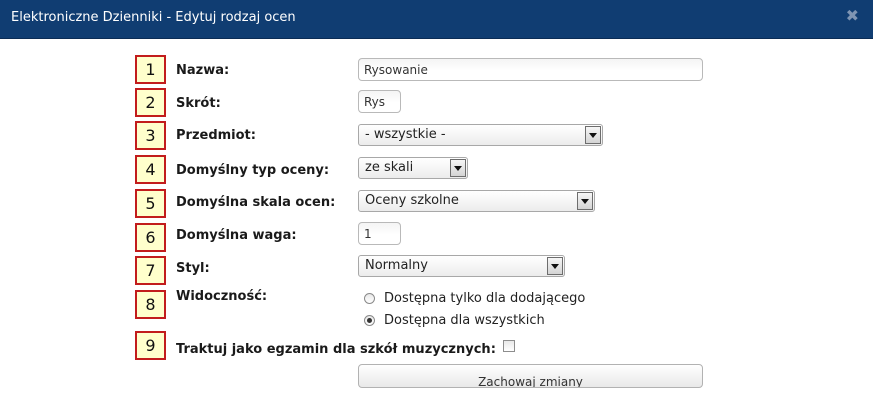  What do you see at coordinates (150, 203) in the screenshot?
I see `row-number-badge: 5` at bounding box center [150, 203].